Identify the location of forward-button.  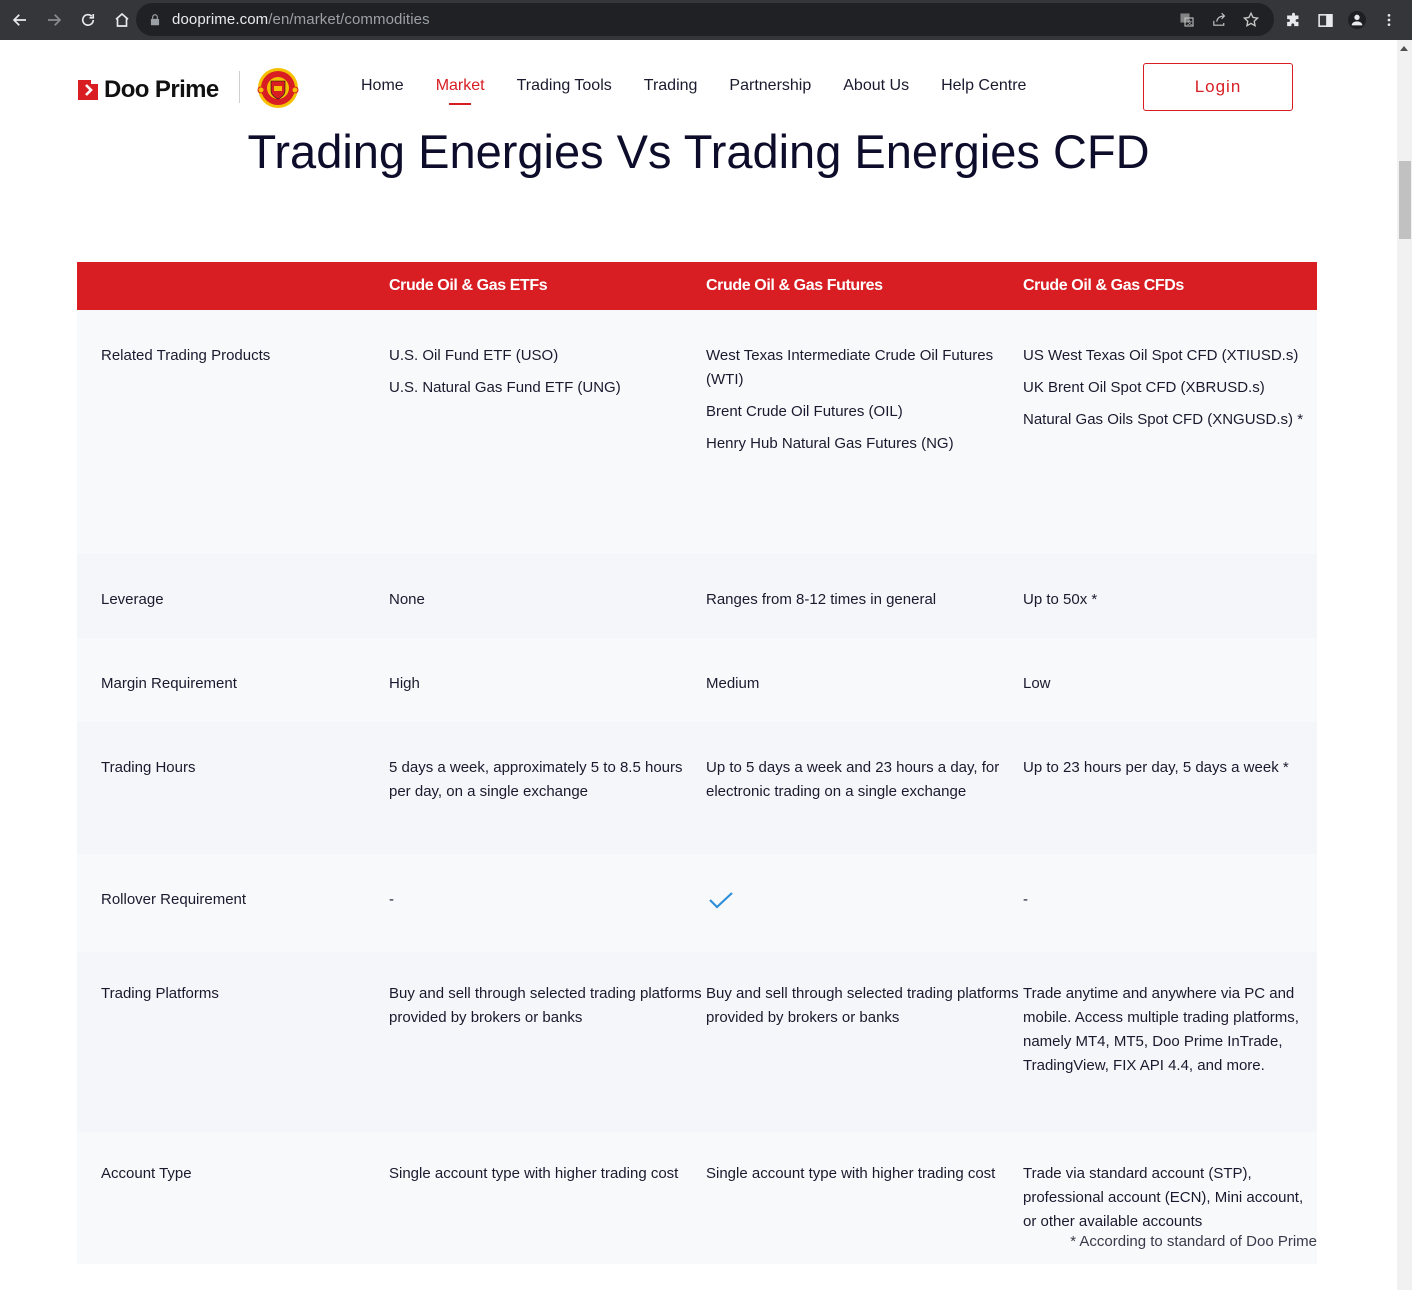
(54, 20).